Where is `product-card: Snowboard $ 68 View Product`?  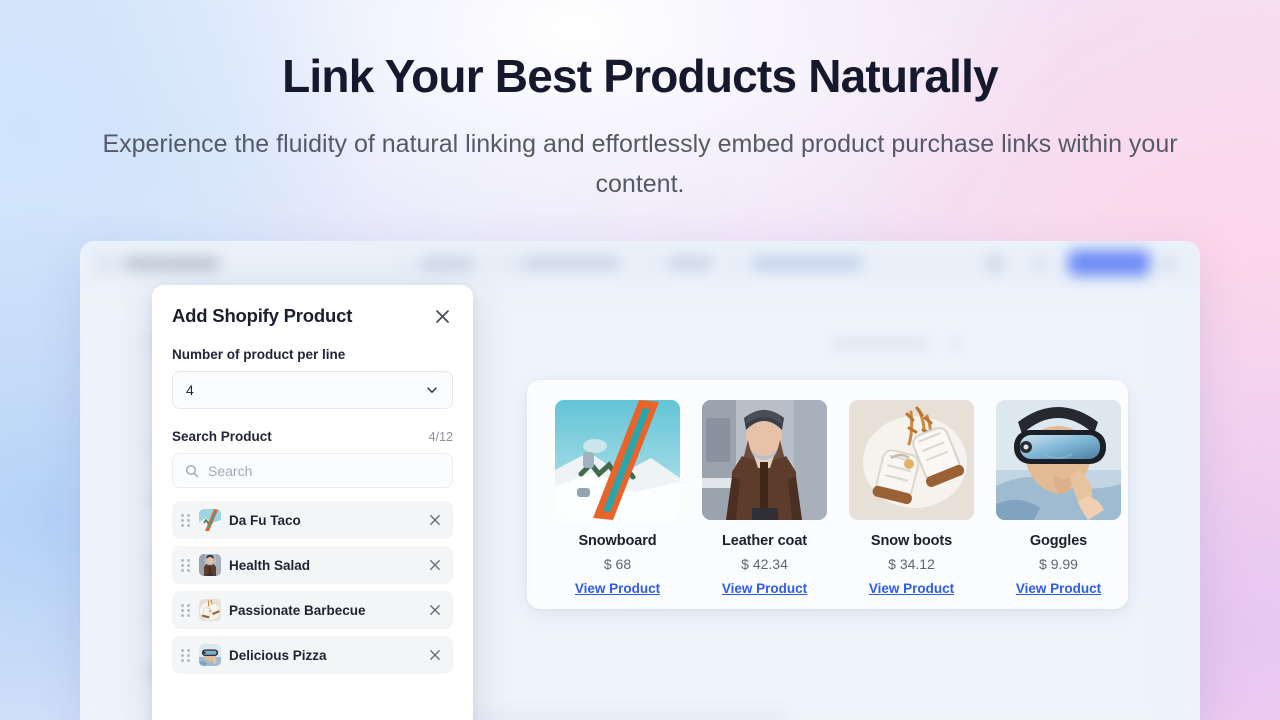 product-card: Snowboard $ 68 View Product is located at coordinates (617, 499).